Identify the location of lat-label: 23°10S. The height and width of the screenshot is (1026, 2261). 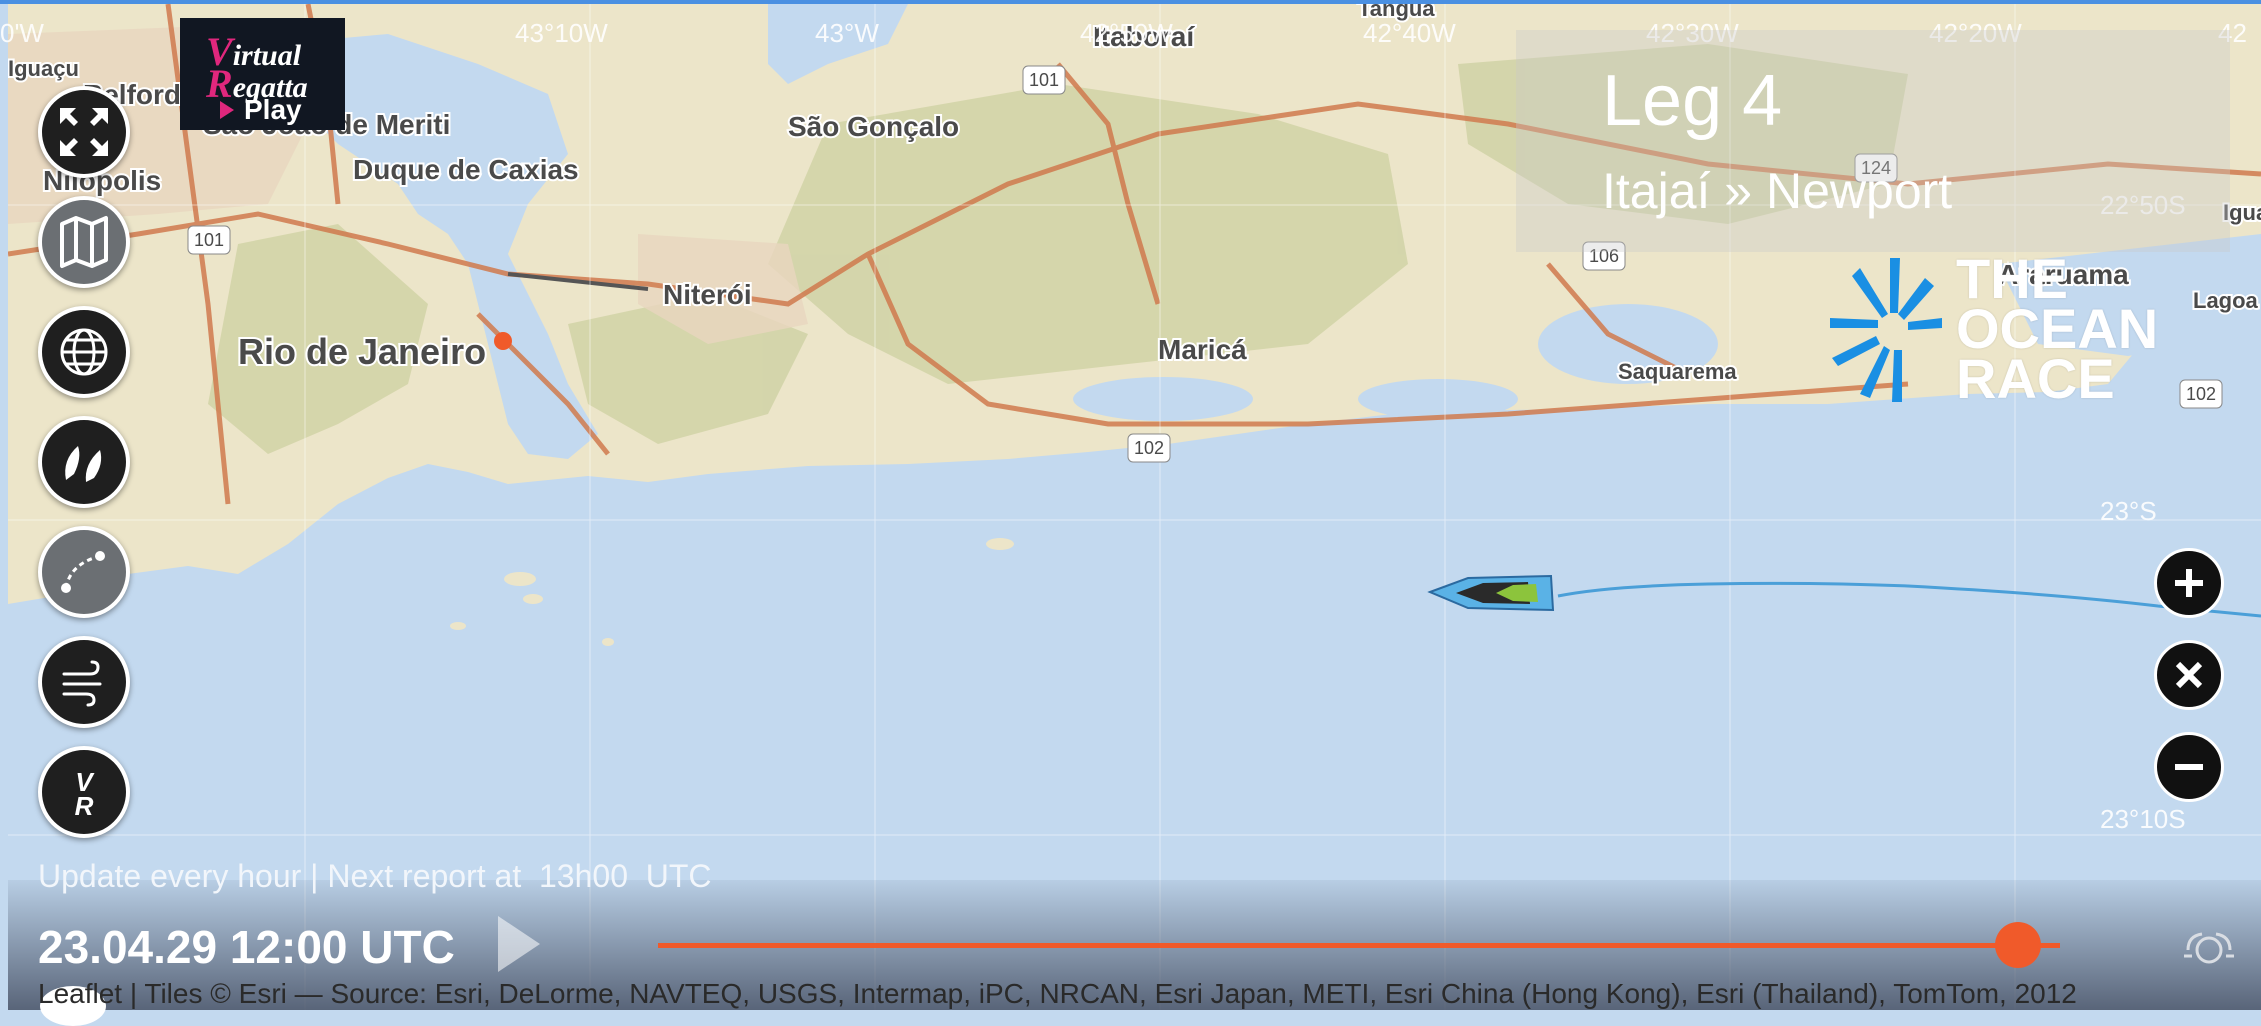
(2143, 819).